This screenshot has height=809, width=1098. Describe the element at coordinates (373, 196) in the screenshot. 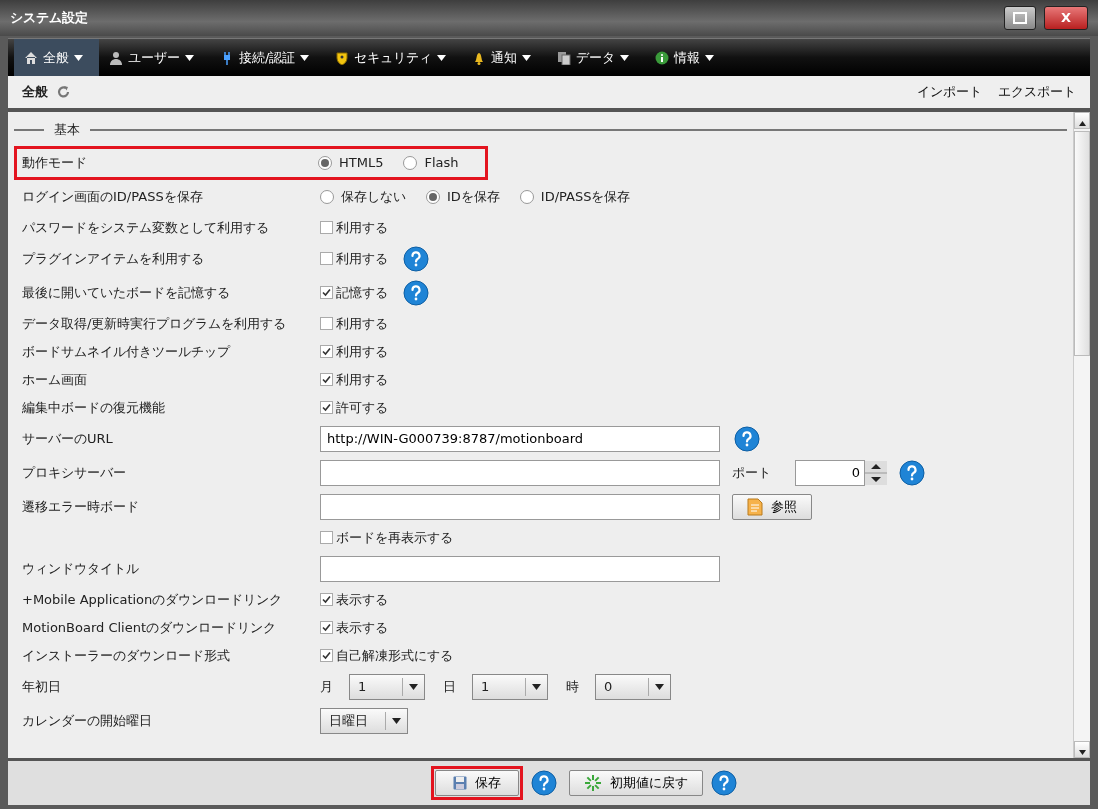

I see `radio-label: 保存しない` at that location.